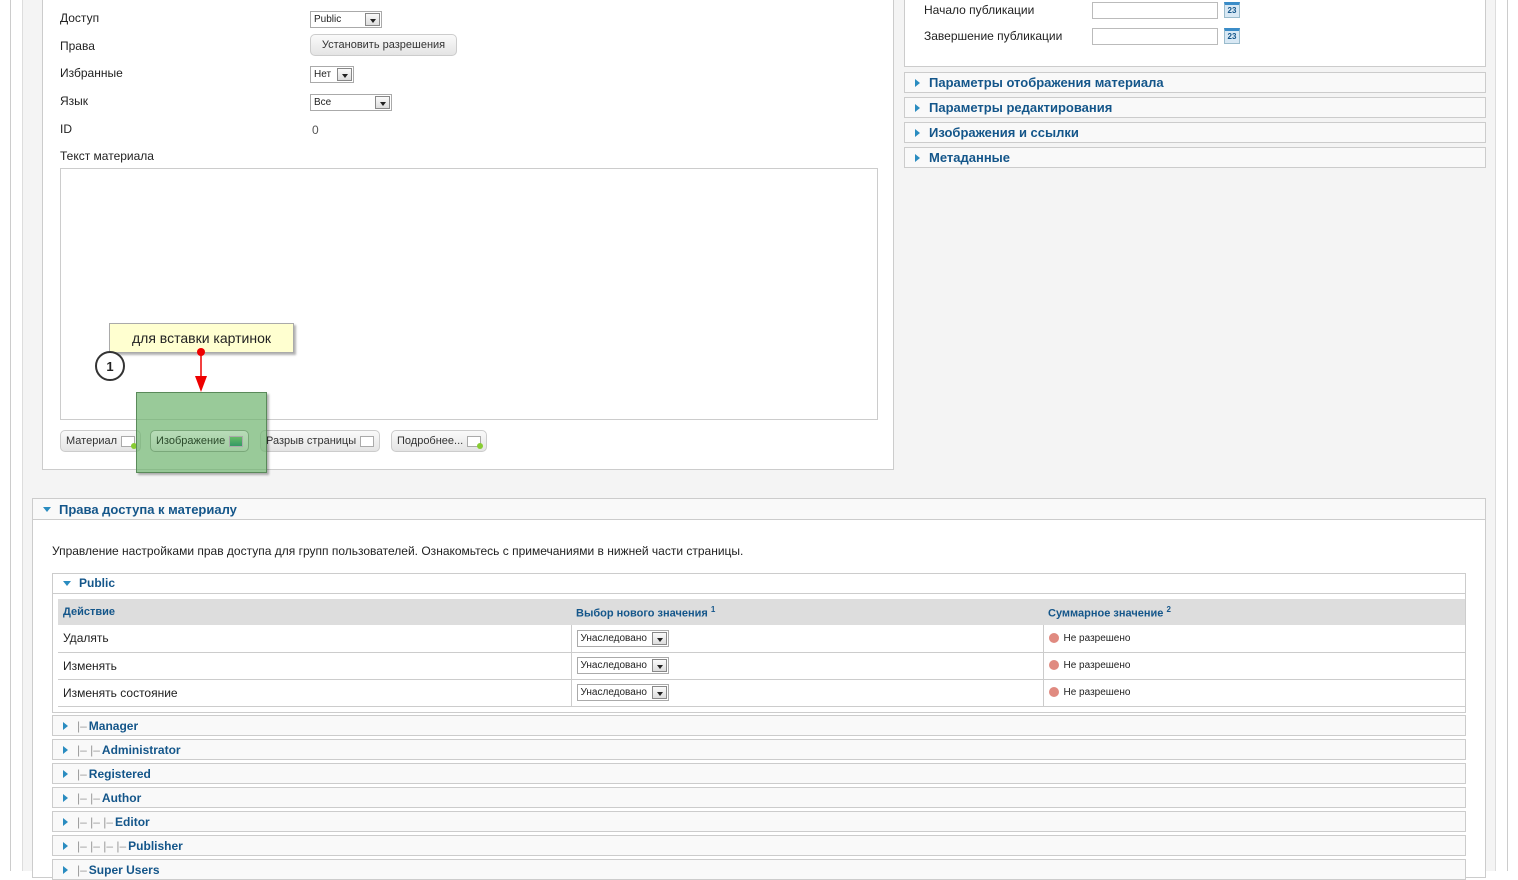 The image size is (1518, 880). I want to click on publish-start-input, so click(1155, 10).